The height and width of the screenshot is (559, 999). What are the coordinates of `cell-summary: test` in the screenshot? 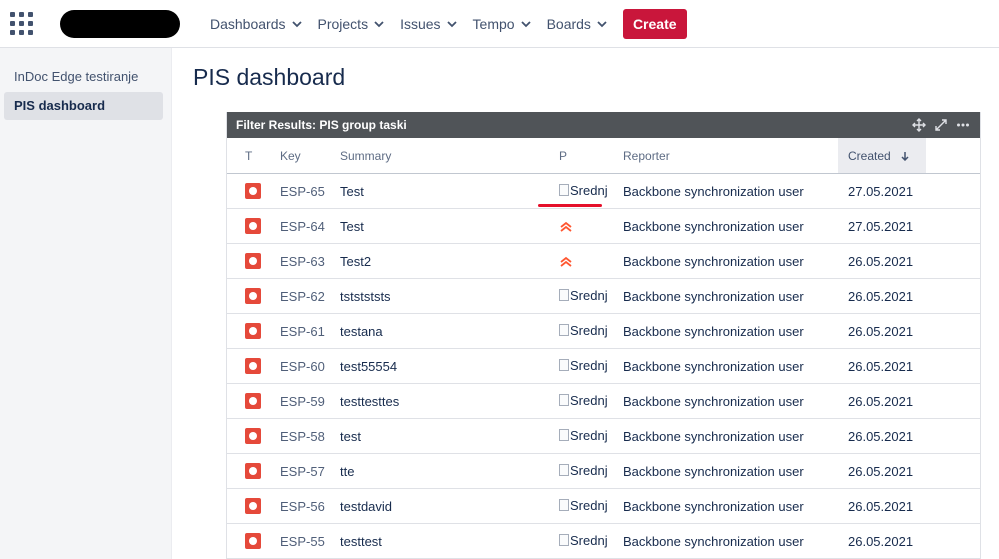 It's located at (449, 436).